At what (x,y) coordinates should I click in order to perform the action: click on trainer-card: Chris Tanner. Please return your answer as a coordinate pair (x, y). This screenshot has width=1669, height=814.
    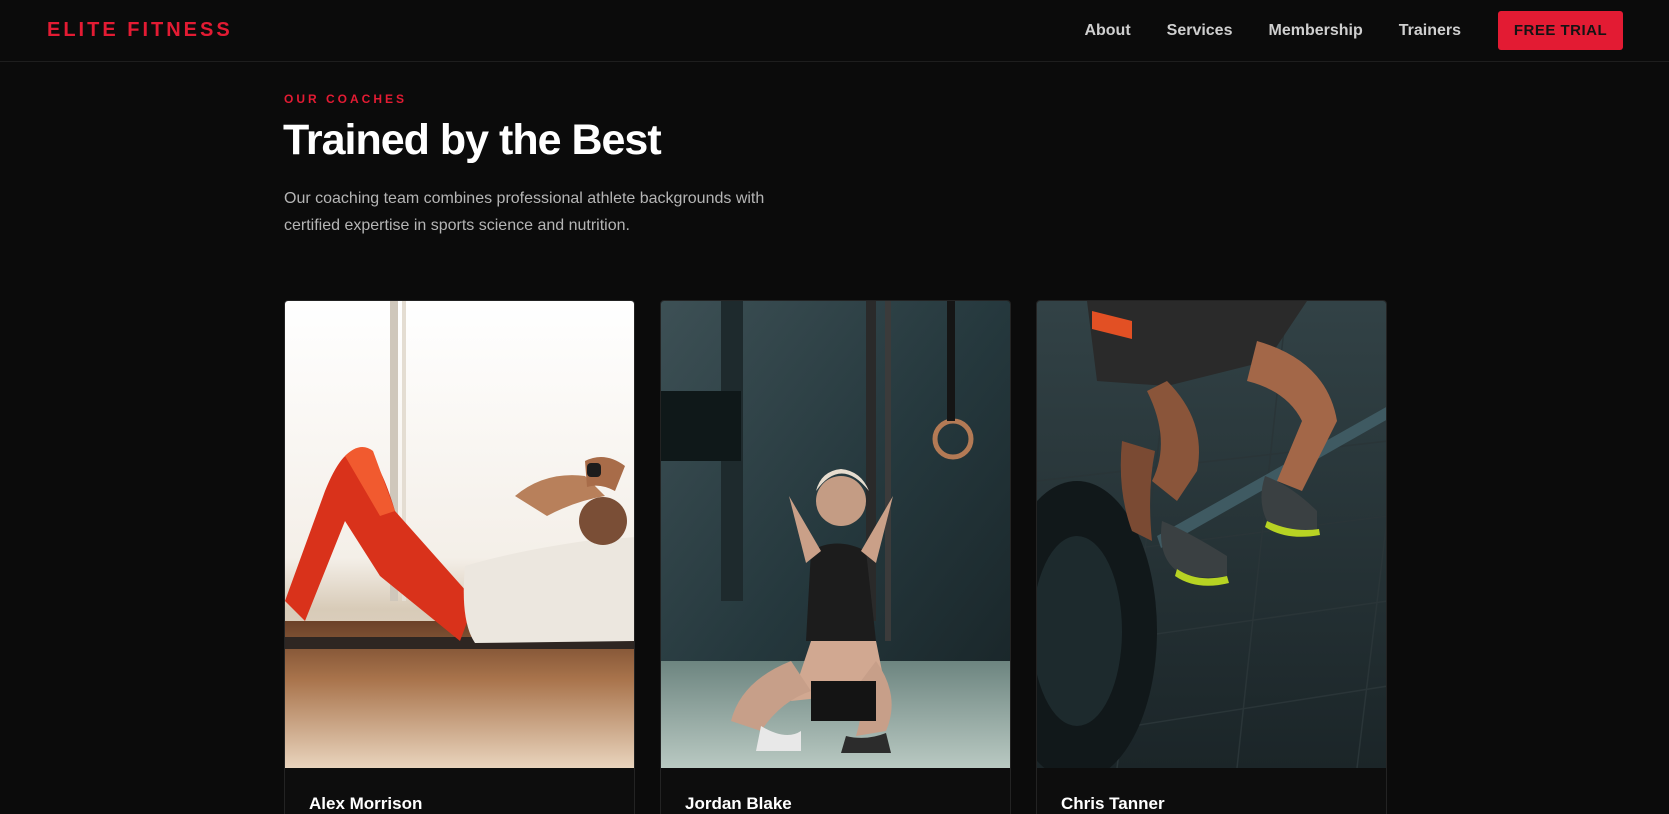
    Looking at the image, I should click on (1211, 557).